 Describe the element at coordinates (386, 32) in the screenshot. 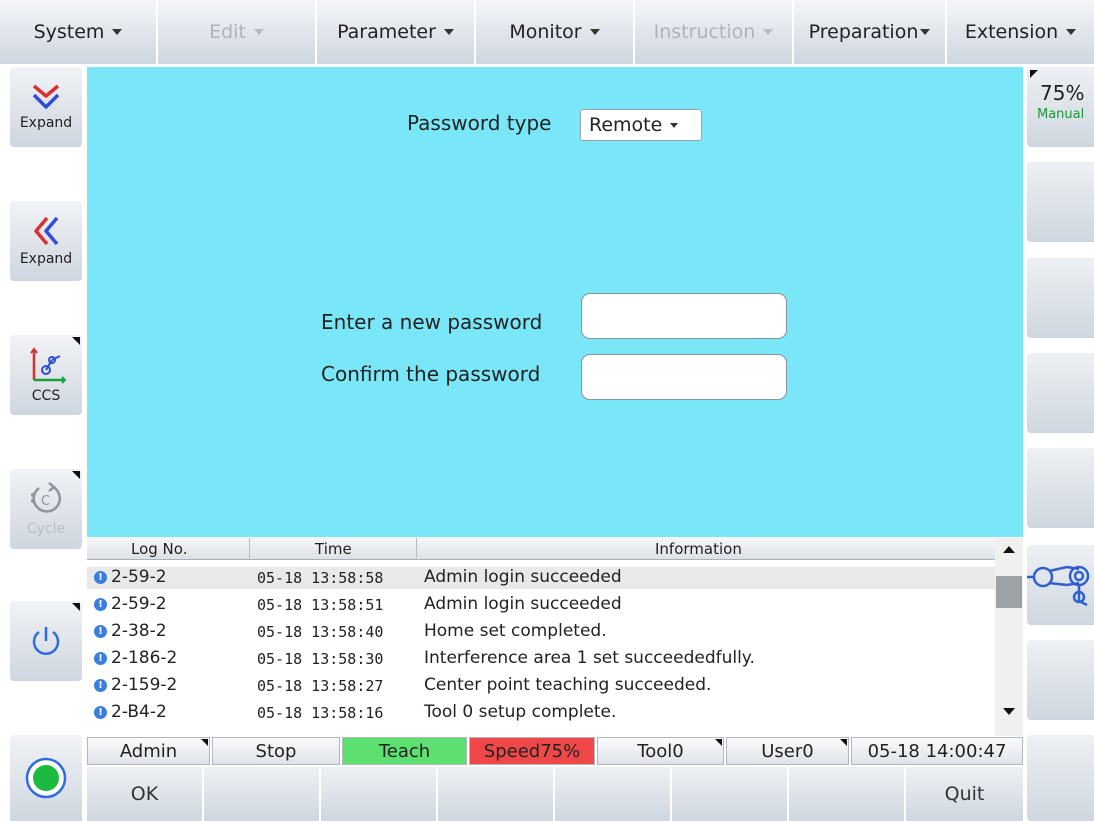

I see `menu-parameter-label: Parameter` at that location.